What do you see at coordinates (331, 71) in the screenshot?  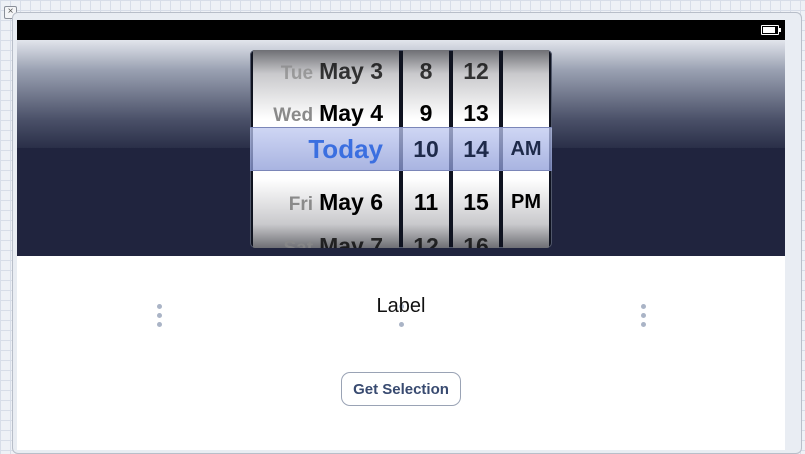 I see `date-row: Tue May 3` at bounding box center [331, 71].